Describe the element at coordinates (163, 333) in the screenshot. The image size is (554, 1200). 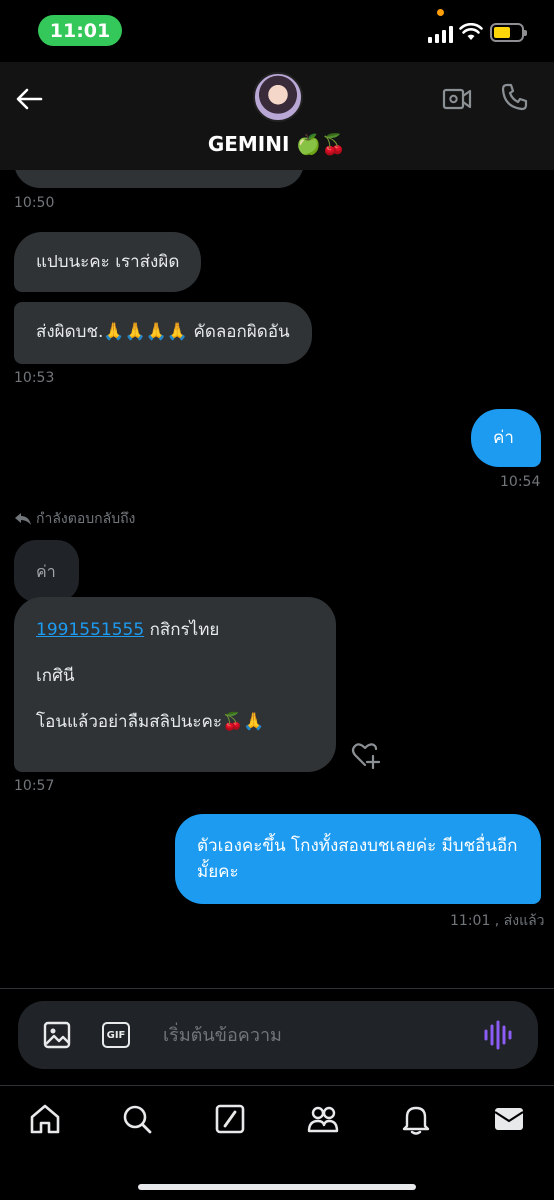
I see `incoming-message: ส่งผิดบช.🙏🙏🙏🙏 คัดลอกผิดอัน` at that location.